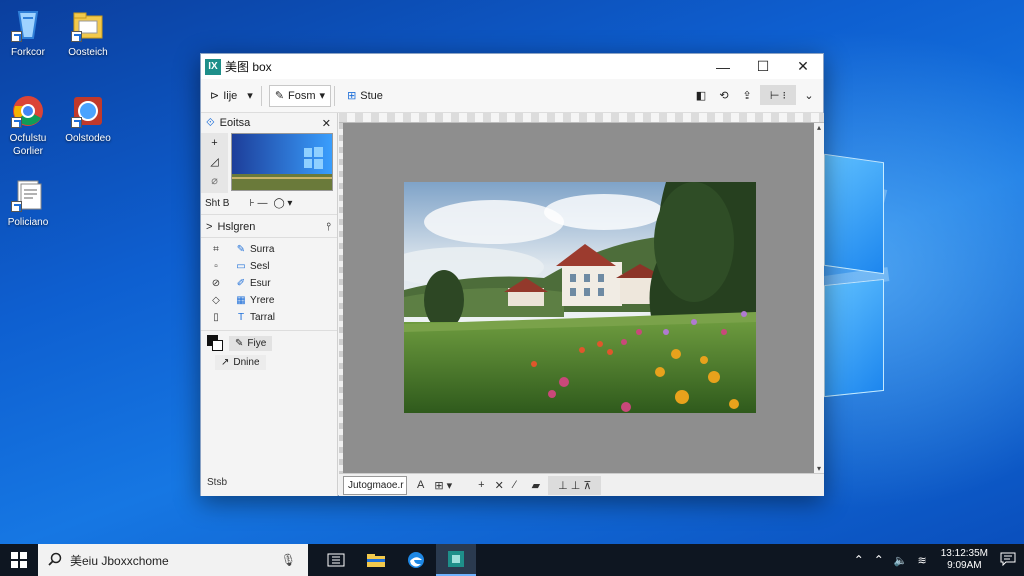 This screenshot has width=1024, height=576. What do you see at coordinates (328, 227) in the screenshot?
I see `pin-icon: ⫯` at bounding box center [328, 227].